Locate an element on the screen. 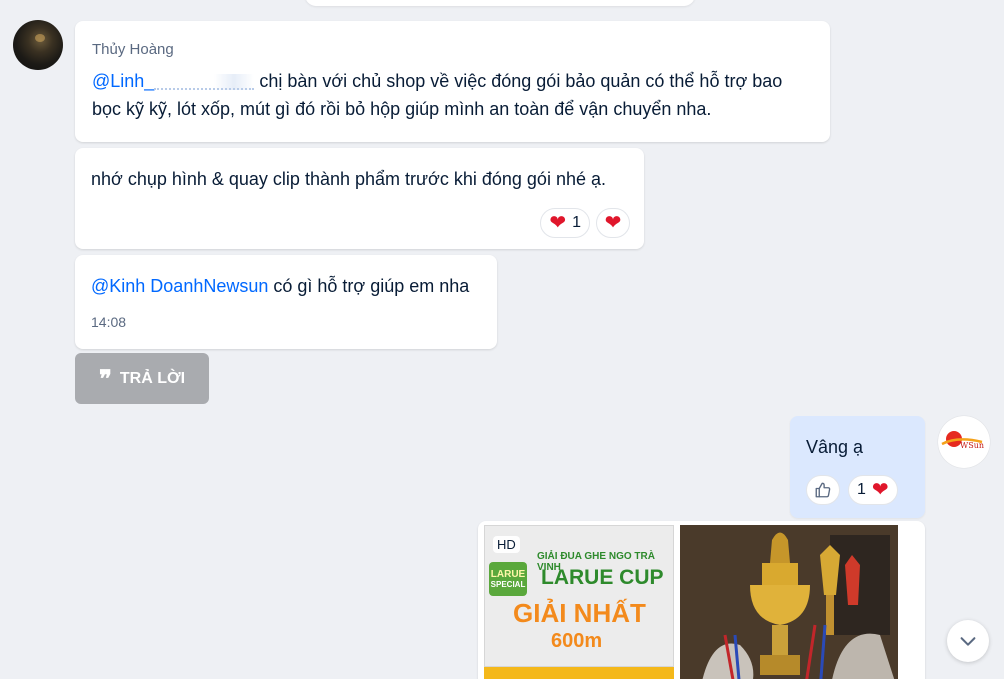  redacted-name is located at coordinates (204, 82).